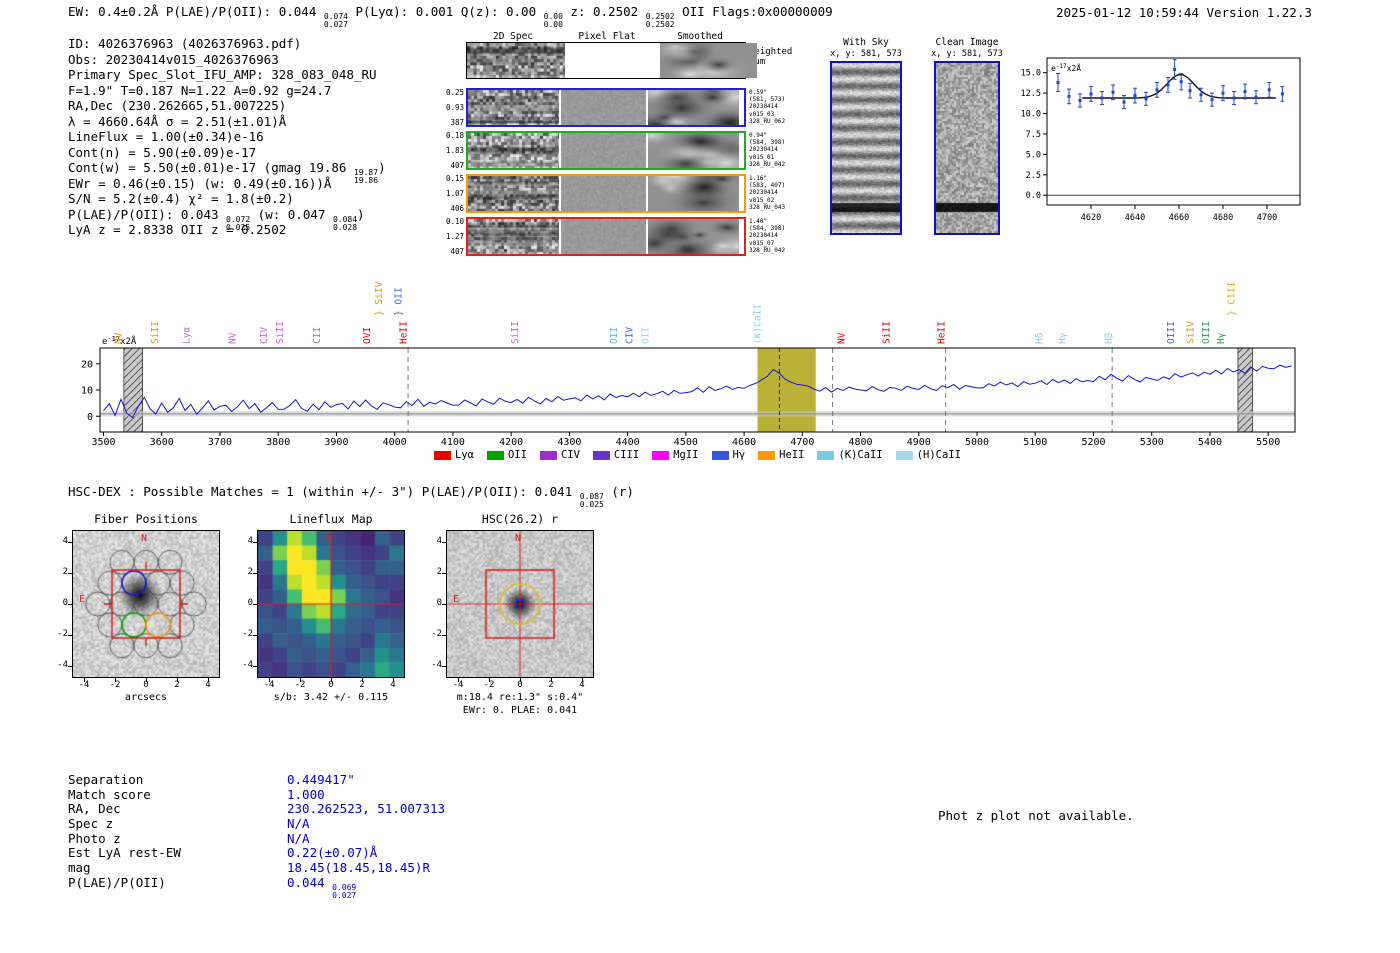 This screenshot has width=1400, height=953. I want to click on svg-text: 5200, so click(1093, 442).